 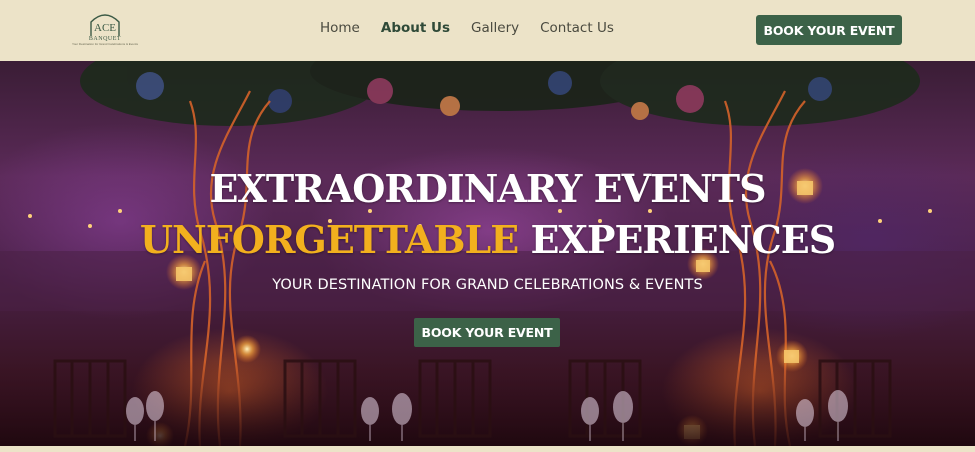 I want to click on hero-title-rest: EXPERIENCES, so click(x=677, y=239).